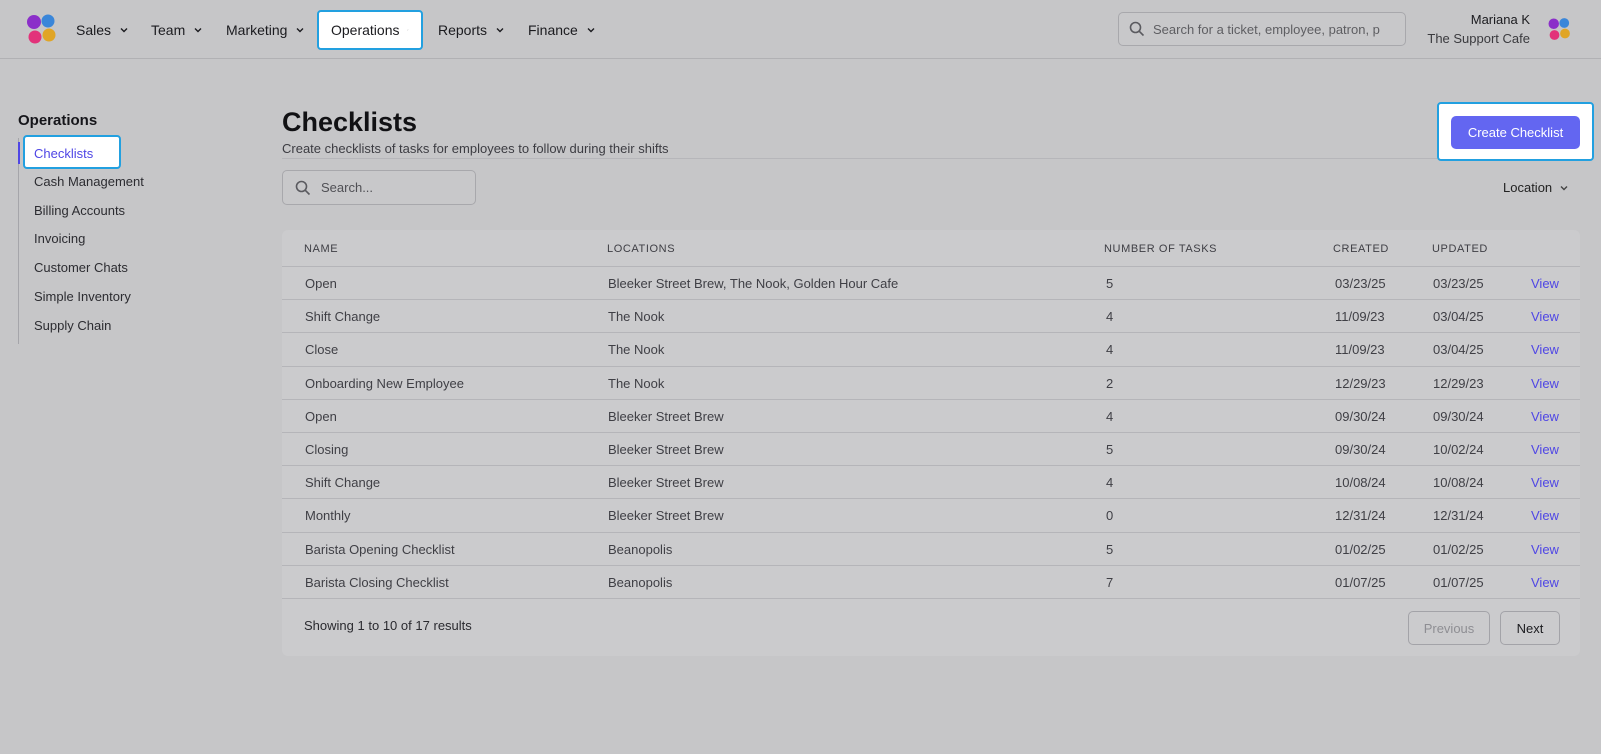 Image resolution: width=1601 pixels, height=754 pixels. I want to click on cell-locations: The Nook, so click(636, 317).